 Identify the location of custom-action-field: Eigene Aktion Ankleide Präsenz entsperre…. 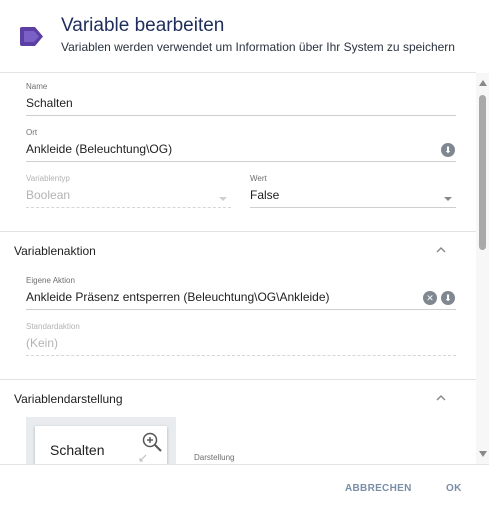
(241, 293).